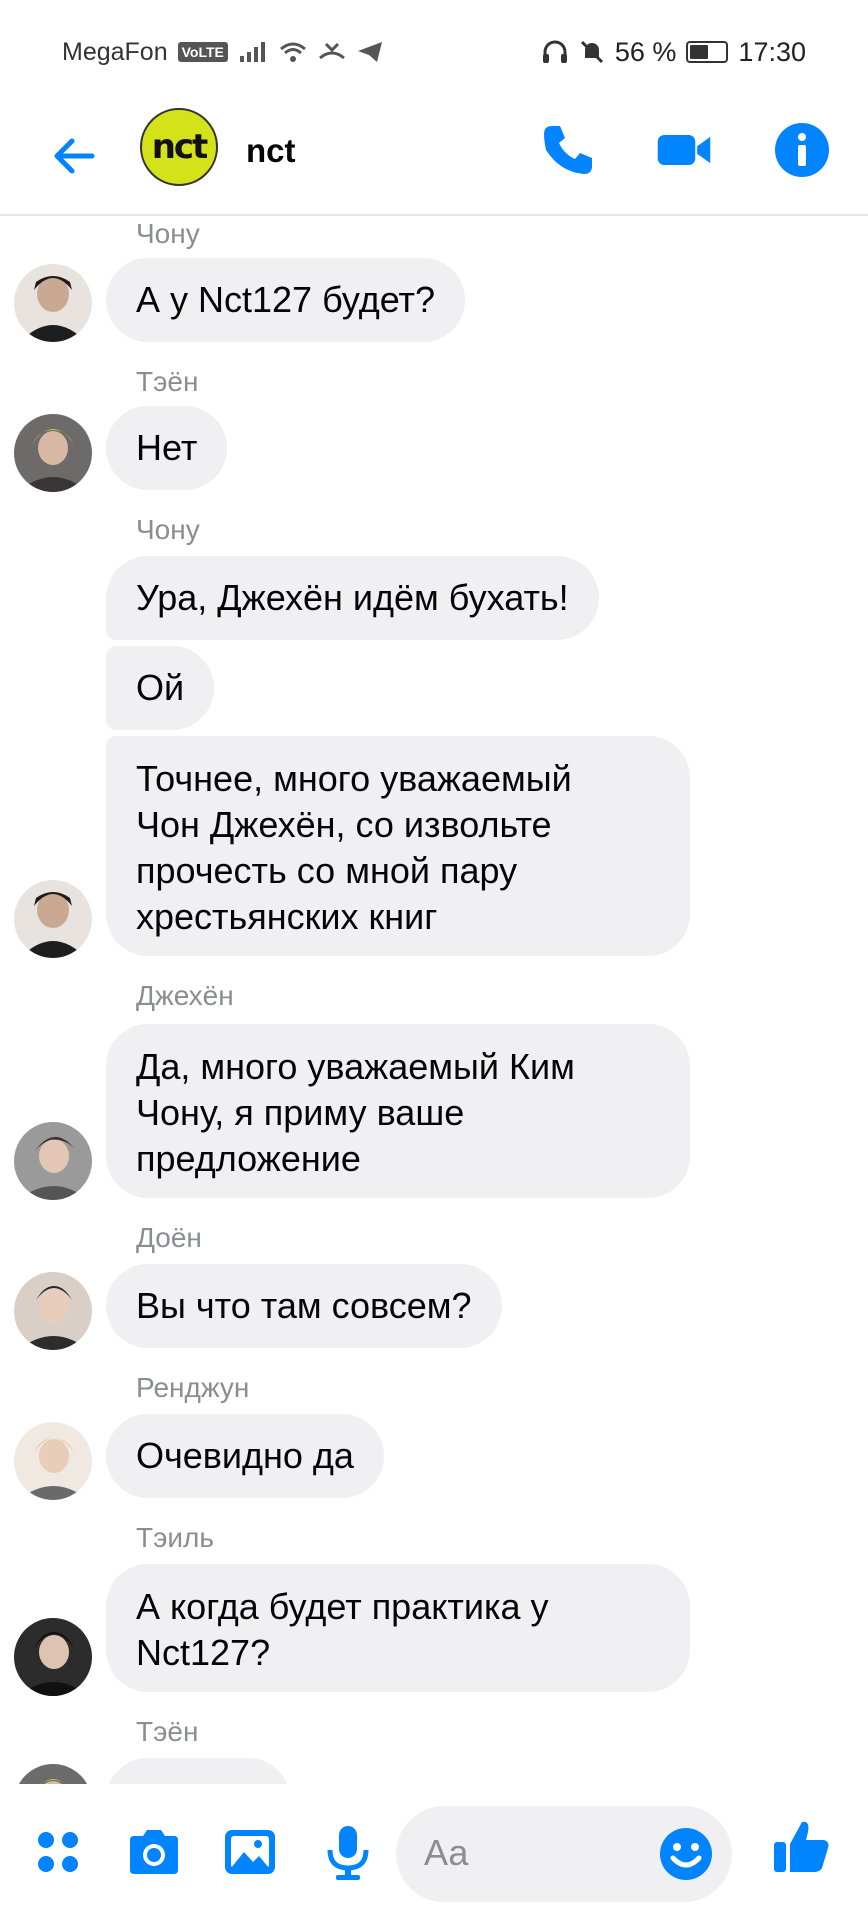 The height and width of the screenshot is (1920, 868). What do you see at coordinates (554, 51) in the screenshot?
I see `headphones-icon` at bounding box center [554, 51].